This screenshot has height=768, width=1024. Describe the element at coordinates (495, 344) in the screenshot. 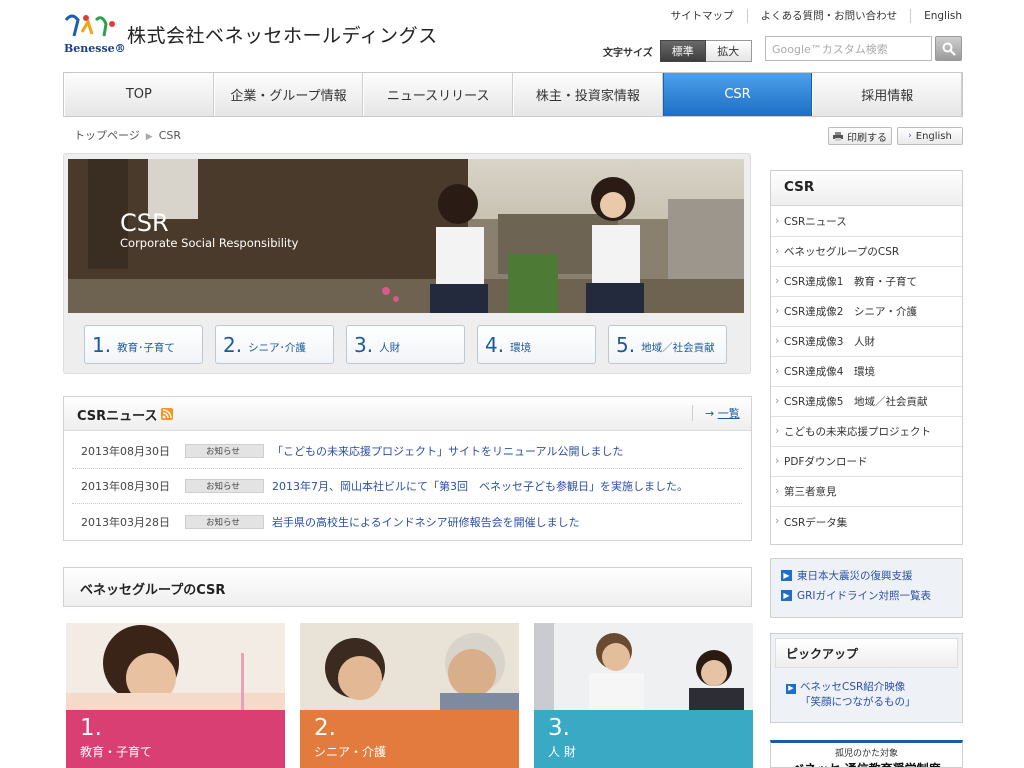

I see `pillar-number: 4.` at that location.